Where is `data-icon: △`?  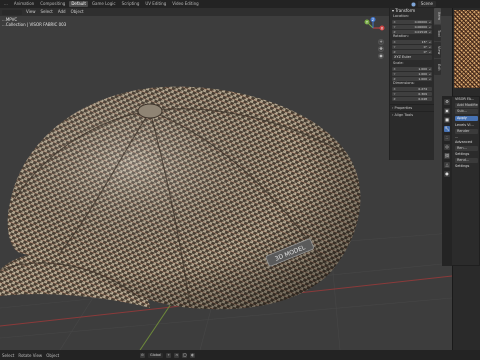
data-icon: △ is located at coordinates (447, 165).